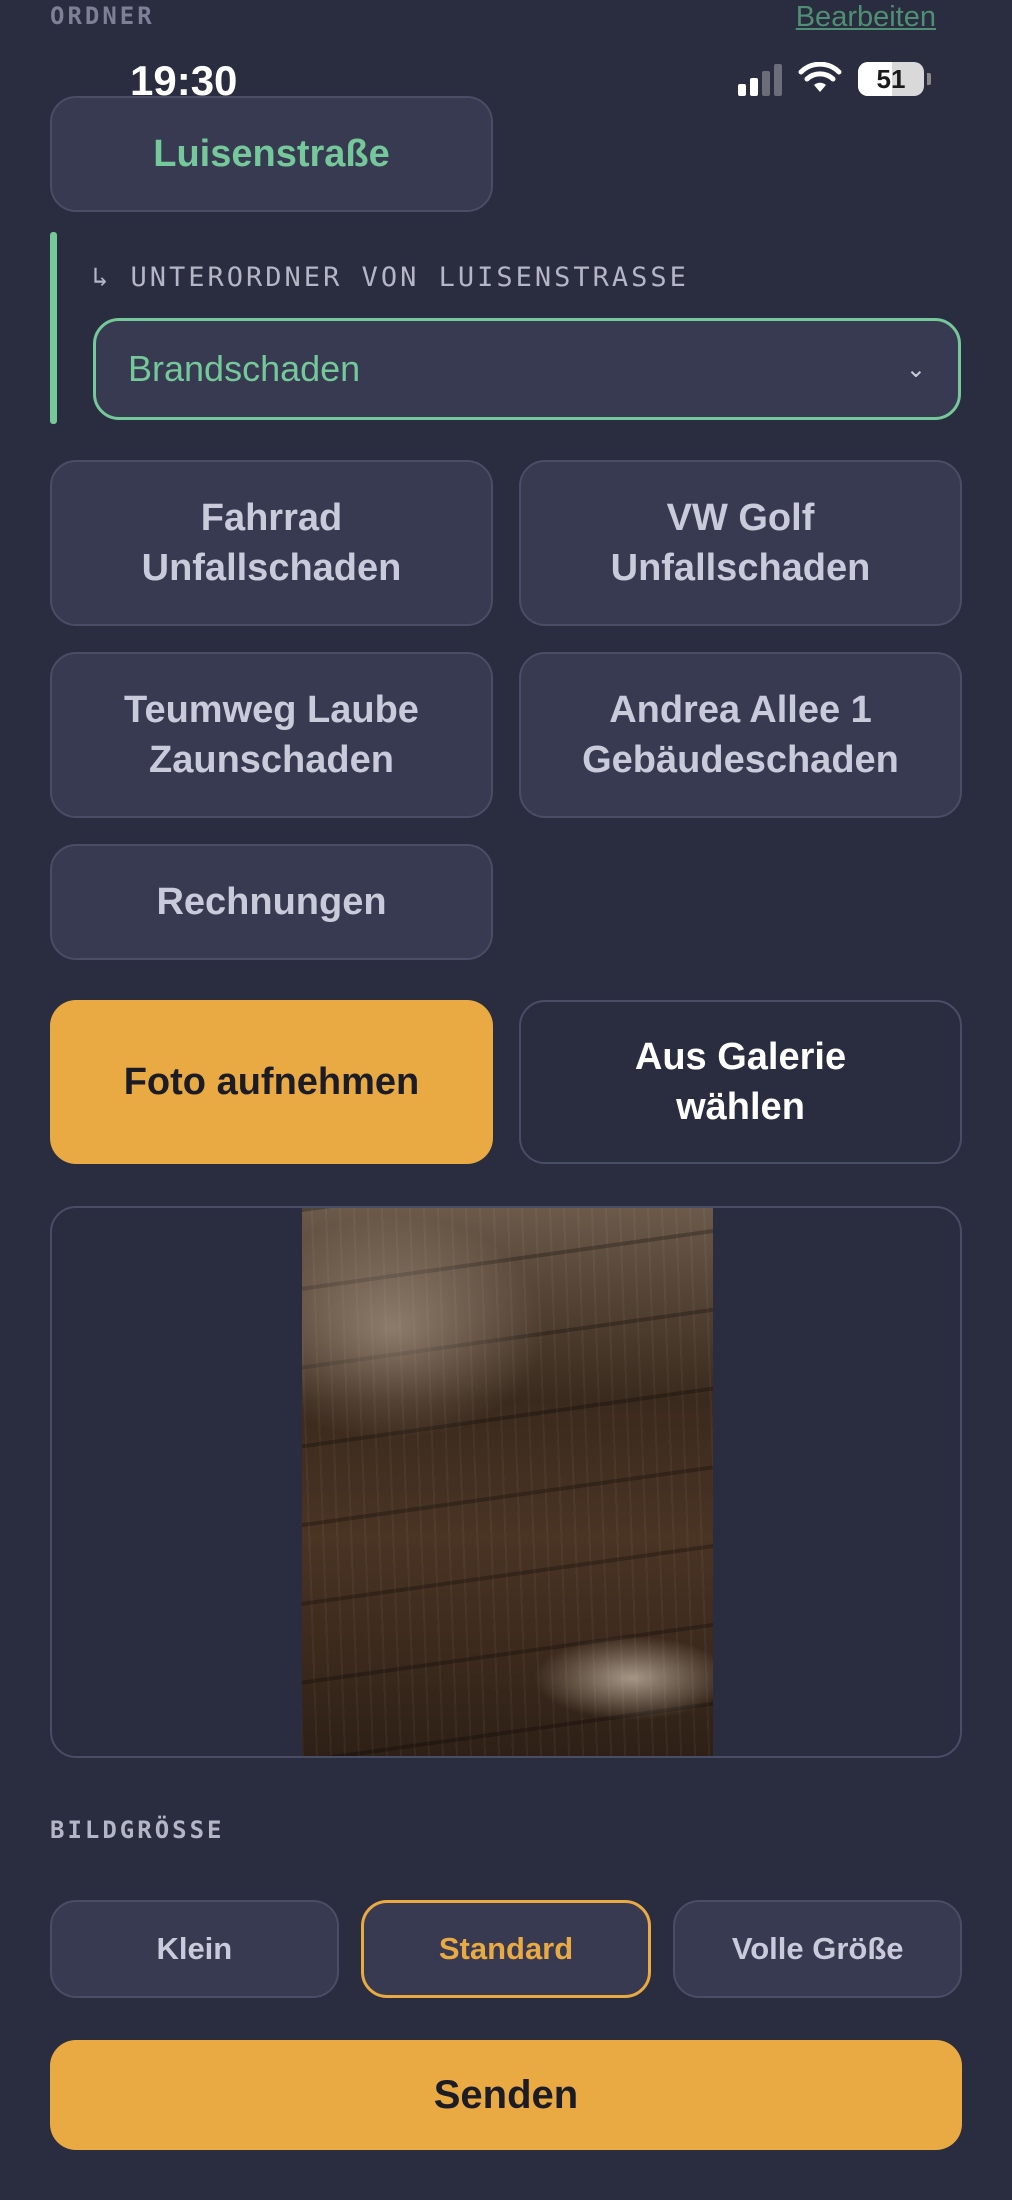 The height and width of the screenshot is (2200, 1012). I want to click on image-size-label: BILDGRÖSSE, so click(137, 1830).